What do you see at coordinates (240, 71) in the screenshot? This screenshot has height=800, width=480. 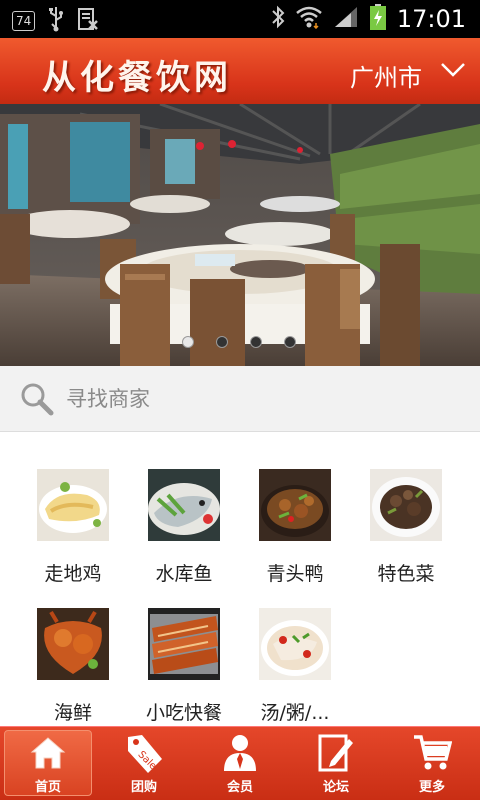 I see `app-header: 从化餐饮网 广州市` at bounding box center [240, 71].